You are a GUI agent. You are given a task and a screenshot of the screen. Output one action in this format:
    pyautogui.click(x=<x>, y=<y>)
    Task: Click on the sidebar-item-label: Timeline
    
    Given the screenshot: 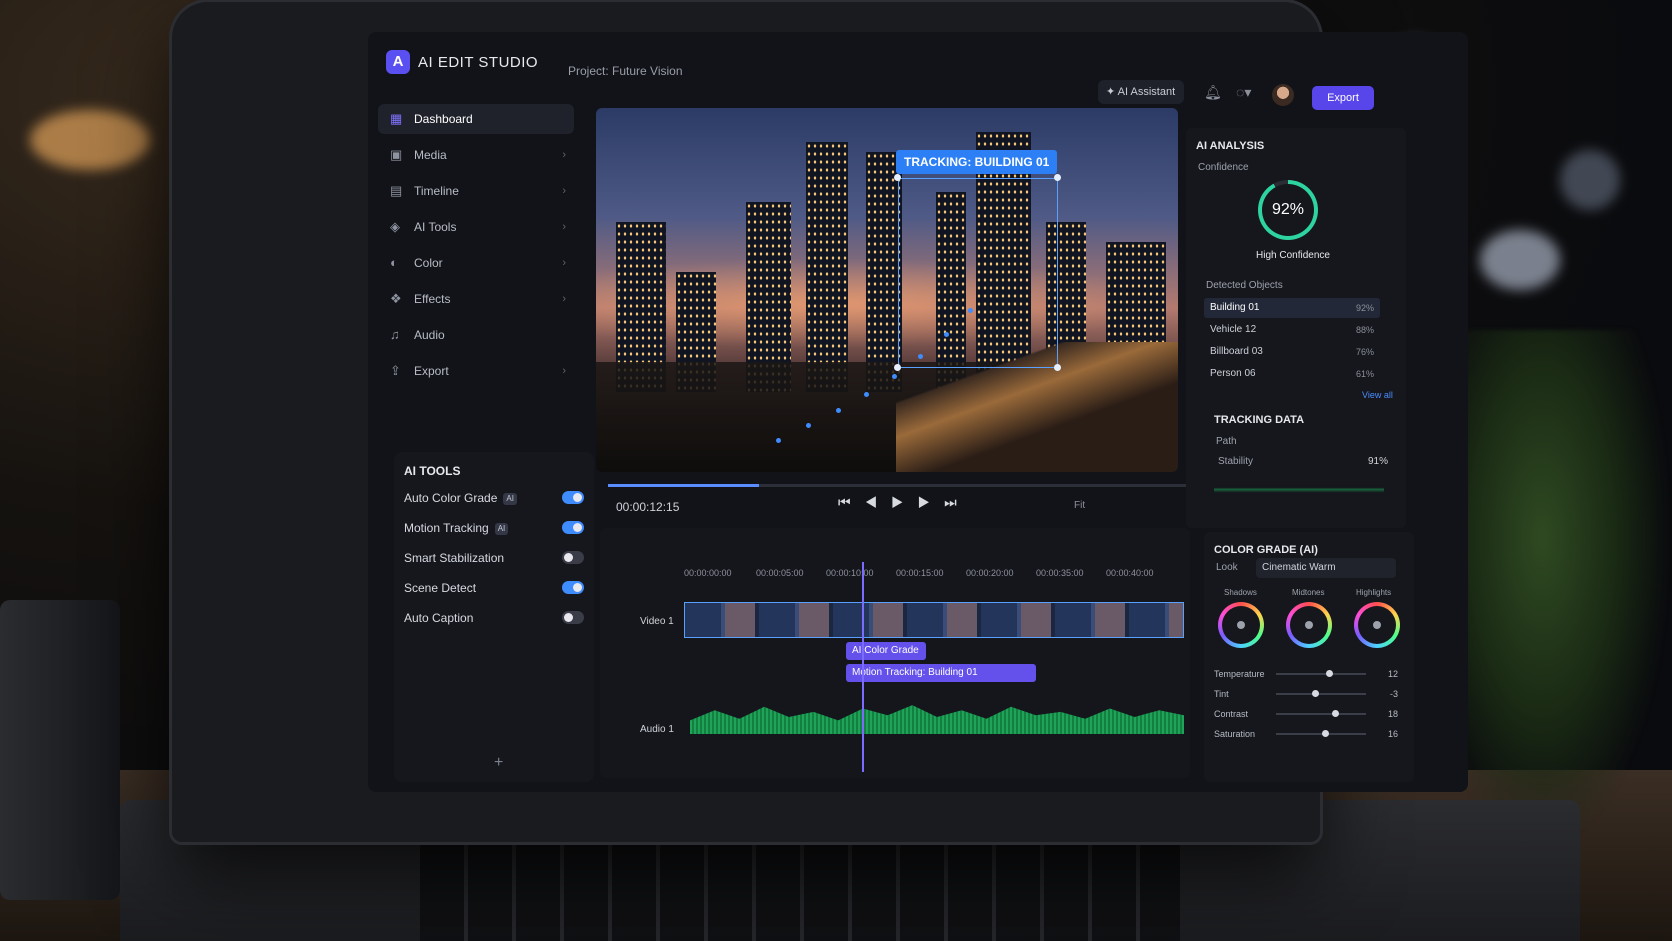 What is the action you would take?
    pyautogui.click(x=436, y=191)
    